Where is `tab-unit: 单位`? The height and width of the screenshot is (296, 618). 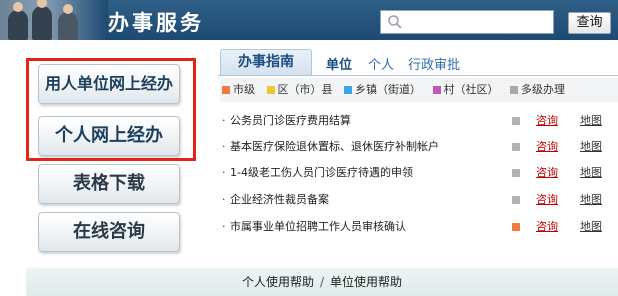
tab-unit: 单位 is located at coordinates (339, 63).